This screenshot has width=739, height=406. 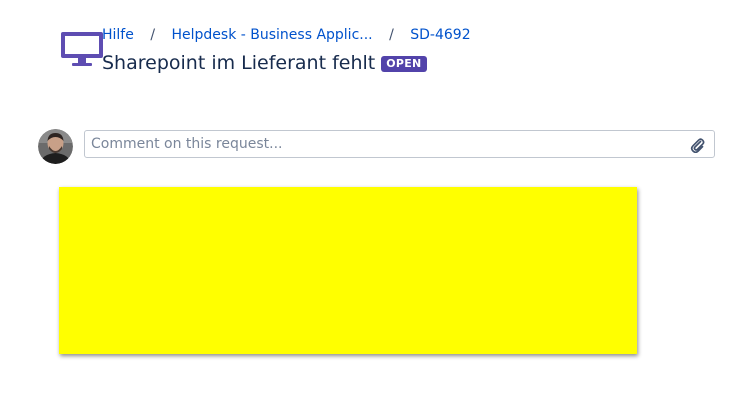 What do you see at coordinates (440, 35) in the screenshot?
I see `breadcrumb-item-request-key: SD-4692` at bounding box center [440, 35].